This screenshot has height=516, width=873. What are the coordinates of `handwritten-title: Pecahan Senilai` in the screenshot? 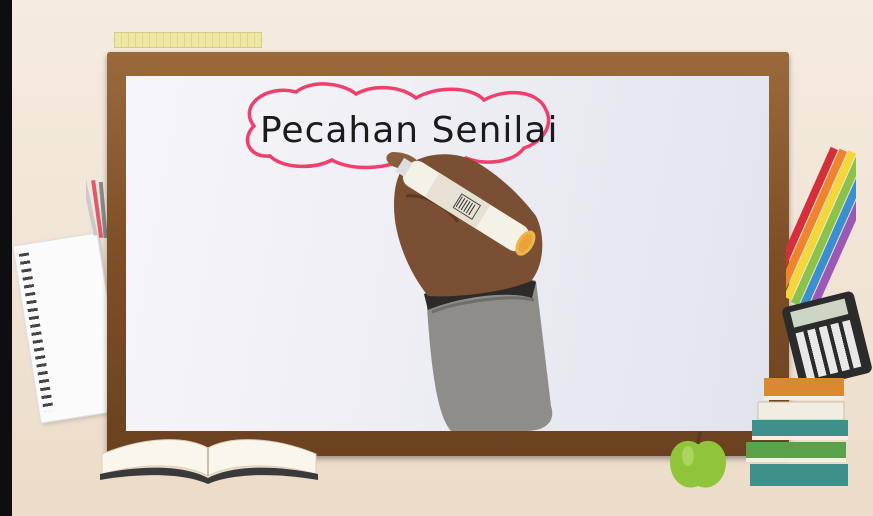 It's located at (409, 130).